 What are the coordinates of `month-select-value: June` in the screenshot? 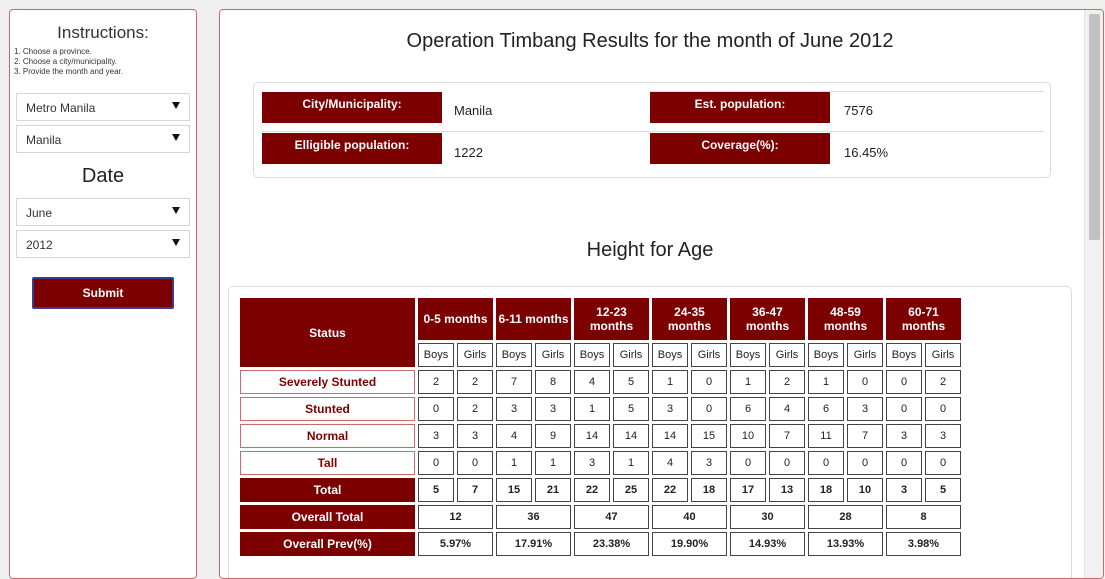 It's located at (39, 213).